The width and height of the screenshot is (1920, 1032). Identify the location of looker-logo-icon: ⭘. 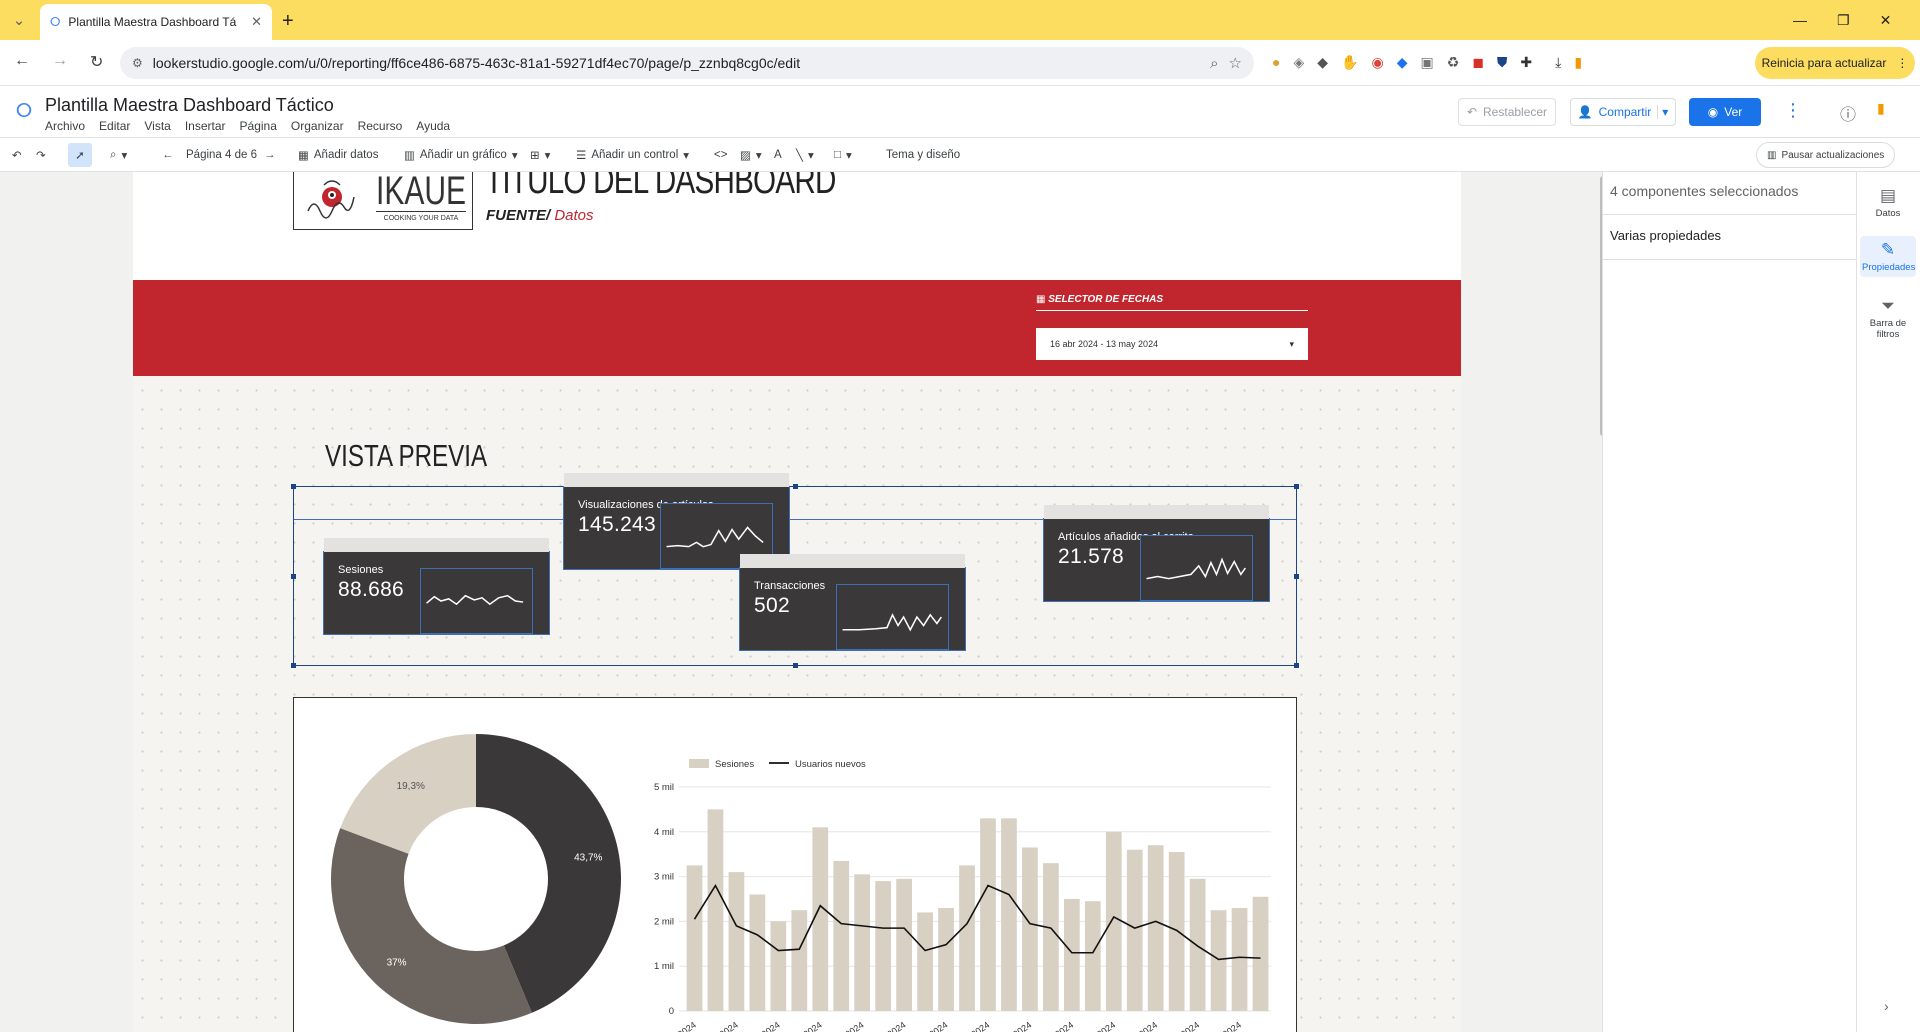
(24, 111).